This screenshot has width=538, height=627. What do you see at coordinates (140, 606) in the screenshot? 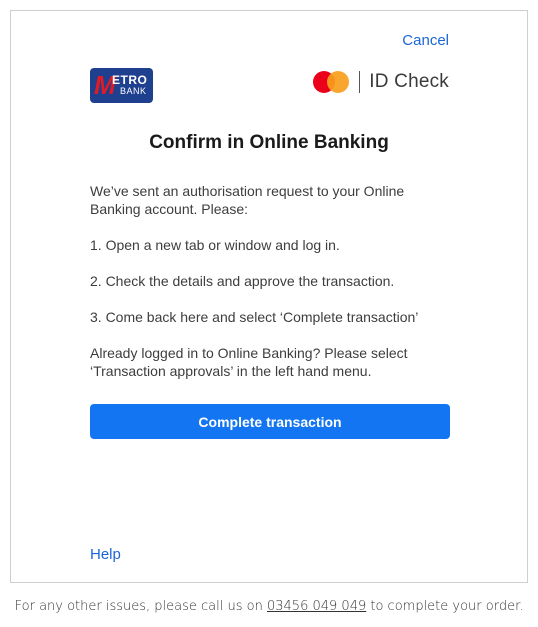
I see `footer-text-before: For any other issues, please call us on` at bounding box center [140, 606].